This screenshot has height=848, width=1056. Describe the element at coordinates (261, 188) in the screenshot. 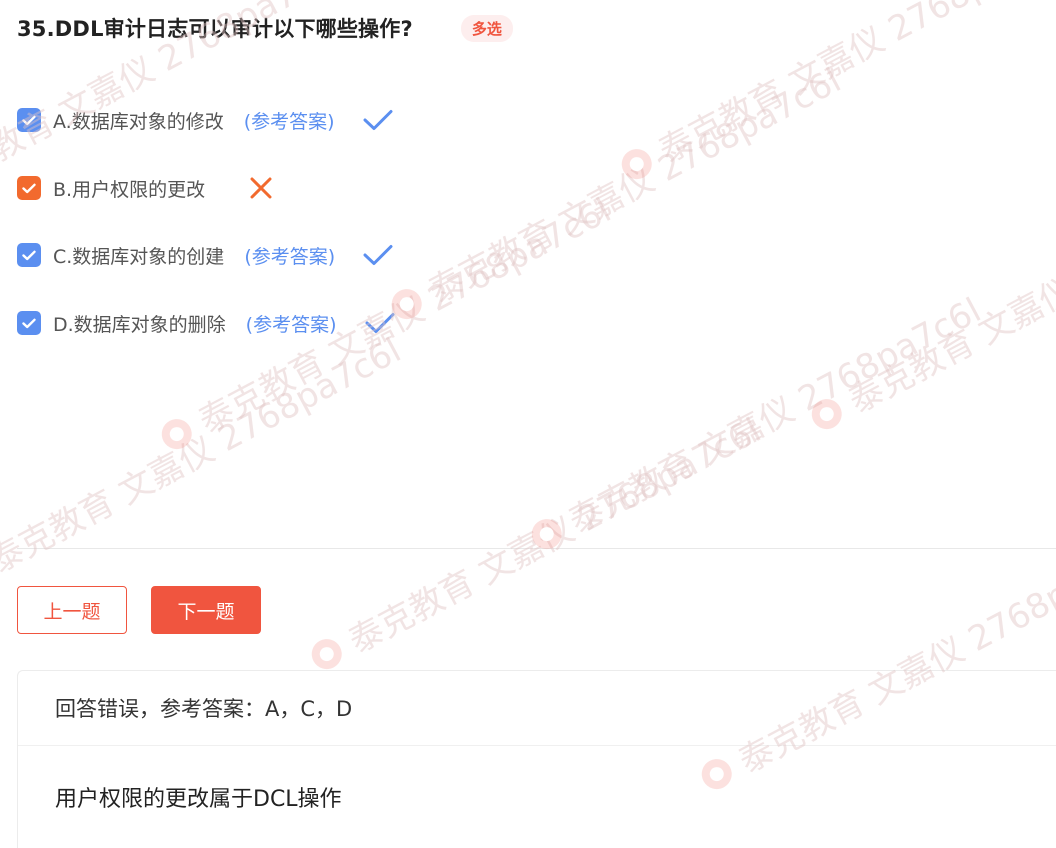

I see `cross-icon` at that location.